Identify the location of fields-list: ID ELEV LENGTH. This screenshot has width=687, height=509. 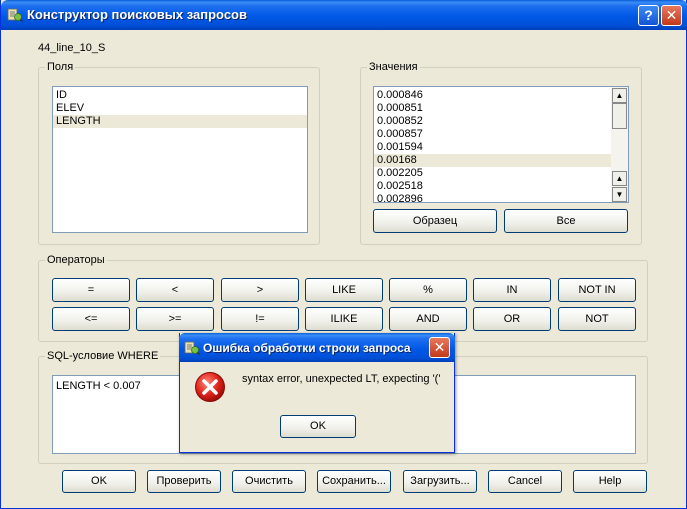
(180, 159).